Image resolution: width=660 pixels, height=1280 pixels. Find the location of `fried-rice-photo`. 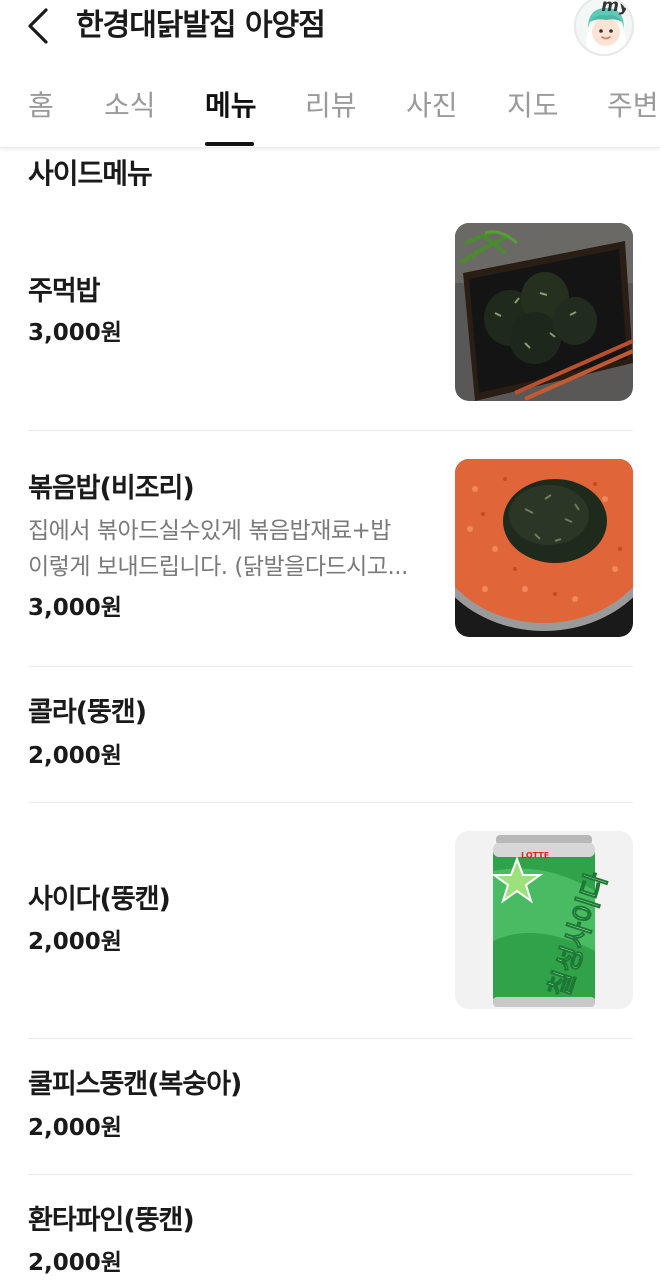

fried-rice-photo is located at coordinates (544, 548).